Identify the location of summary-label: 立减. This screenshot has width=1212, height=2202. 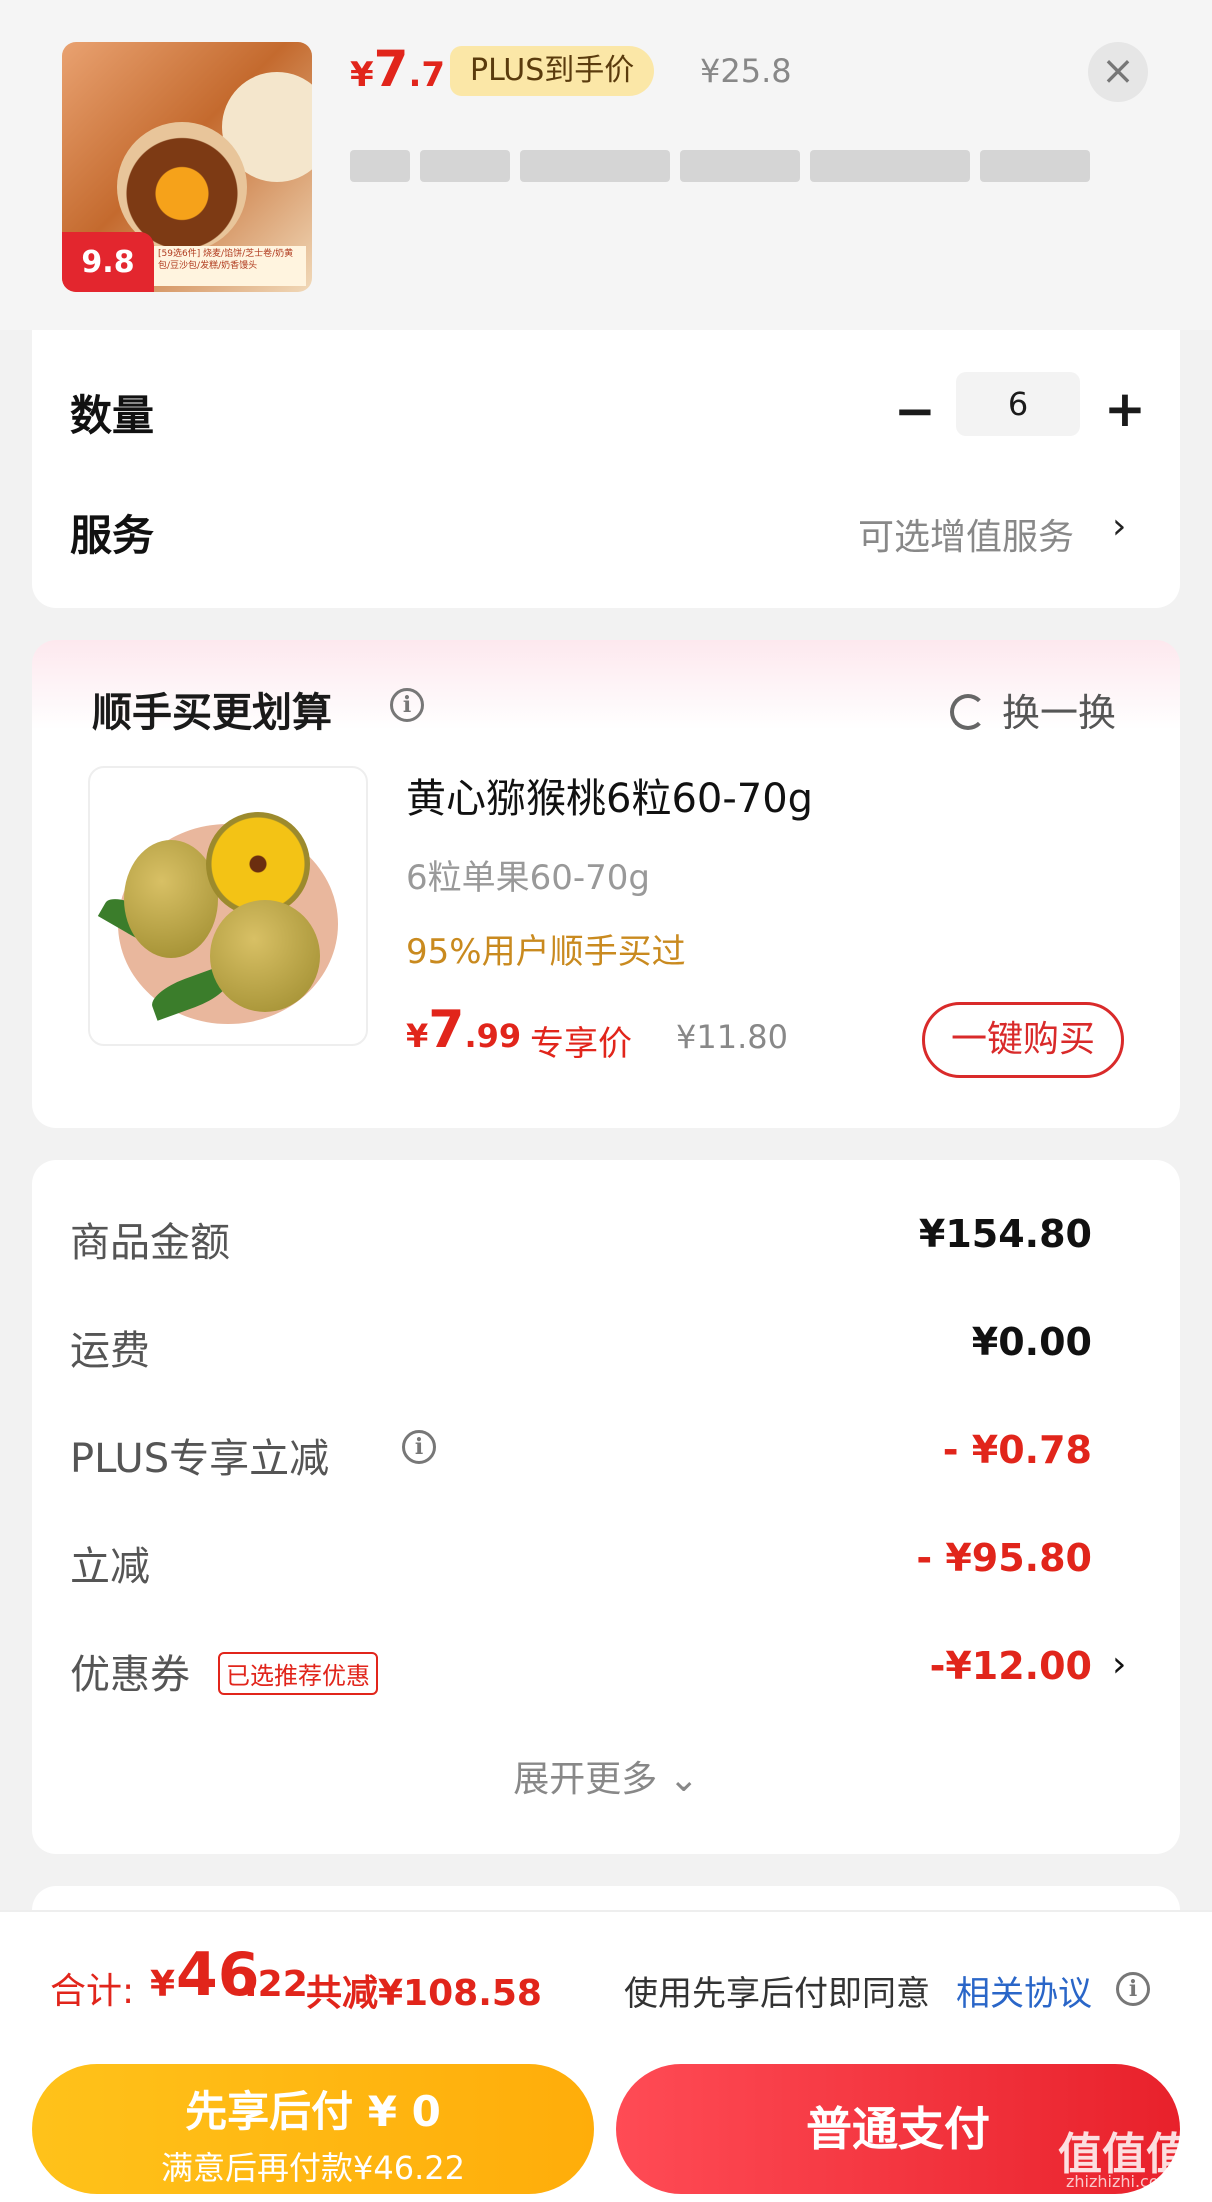
(110, 1567).